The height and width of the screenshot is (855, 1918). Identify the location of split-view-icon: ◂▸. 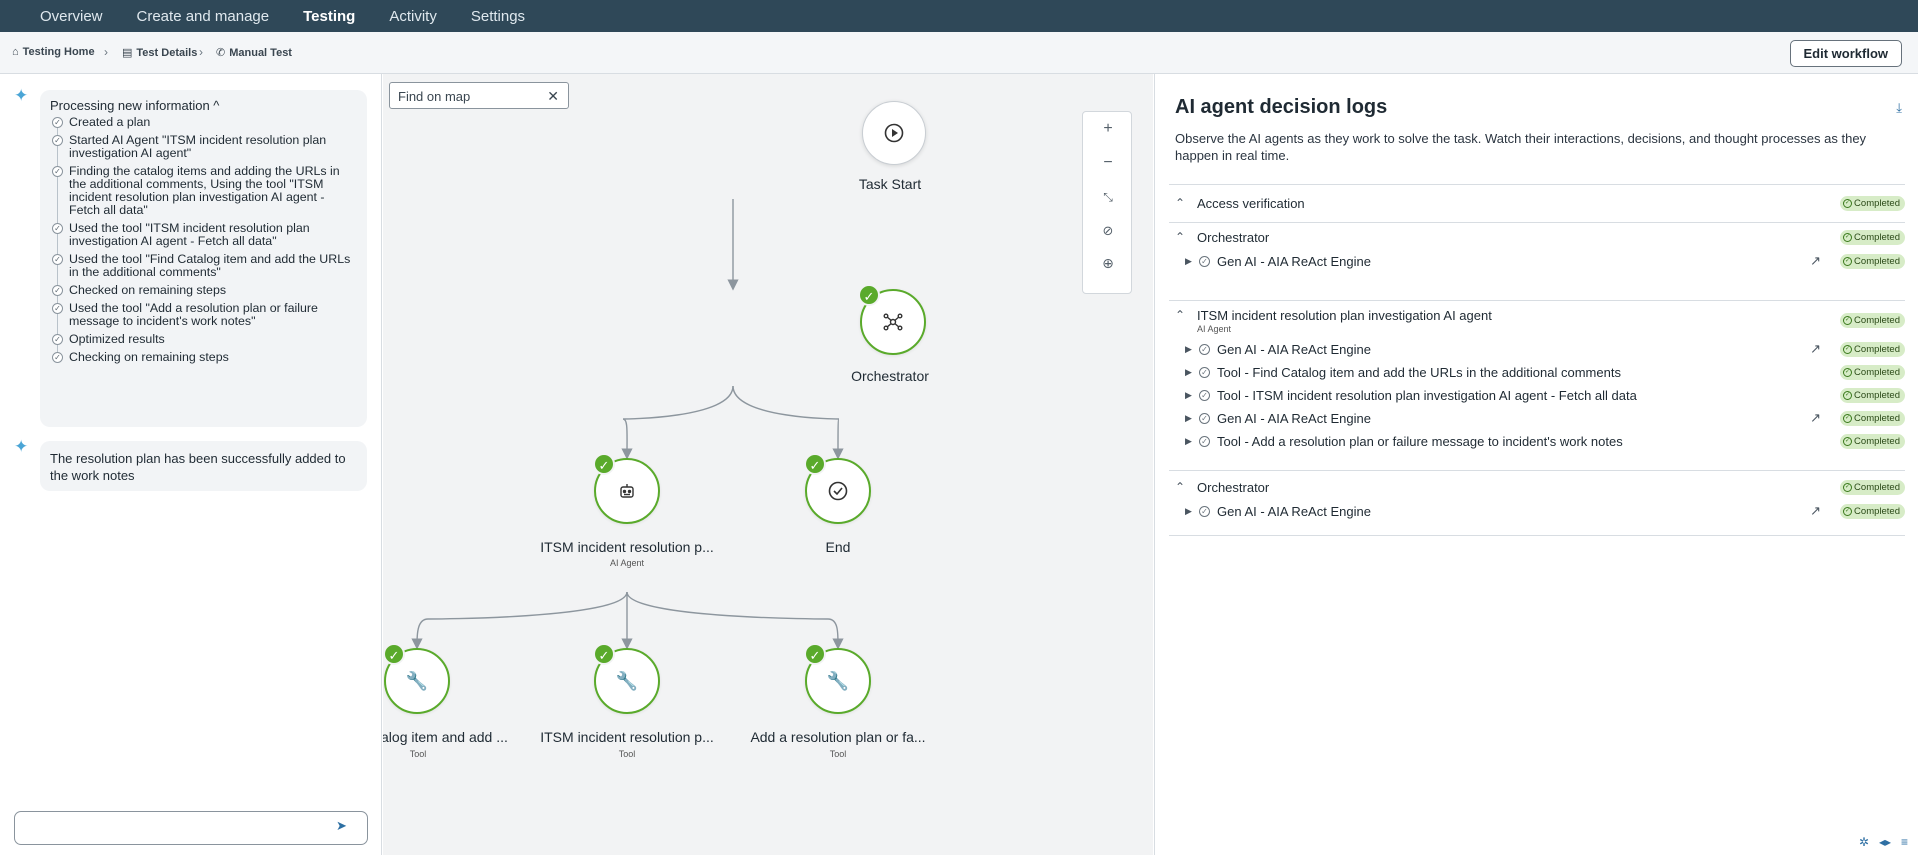
(1885, 842).